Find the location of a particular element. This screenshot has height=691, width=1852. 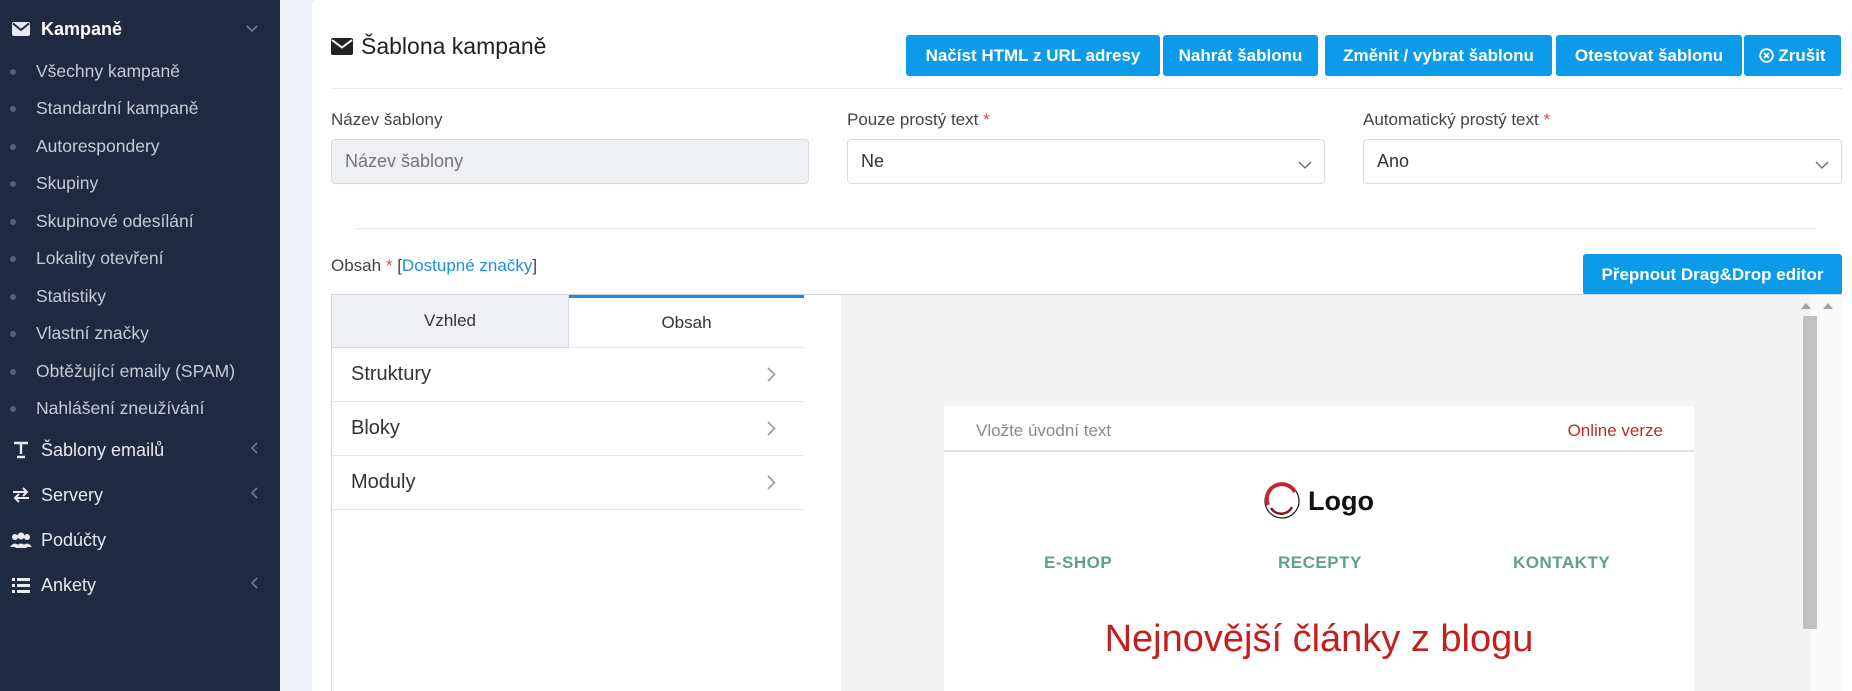

logo-text: Logo is located at coordinates (1341, 500).